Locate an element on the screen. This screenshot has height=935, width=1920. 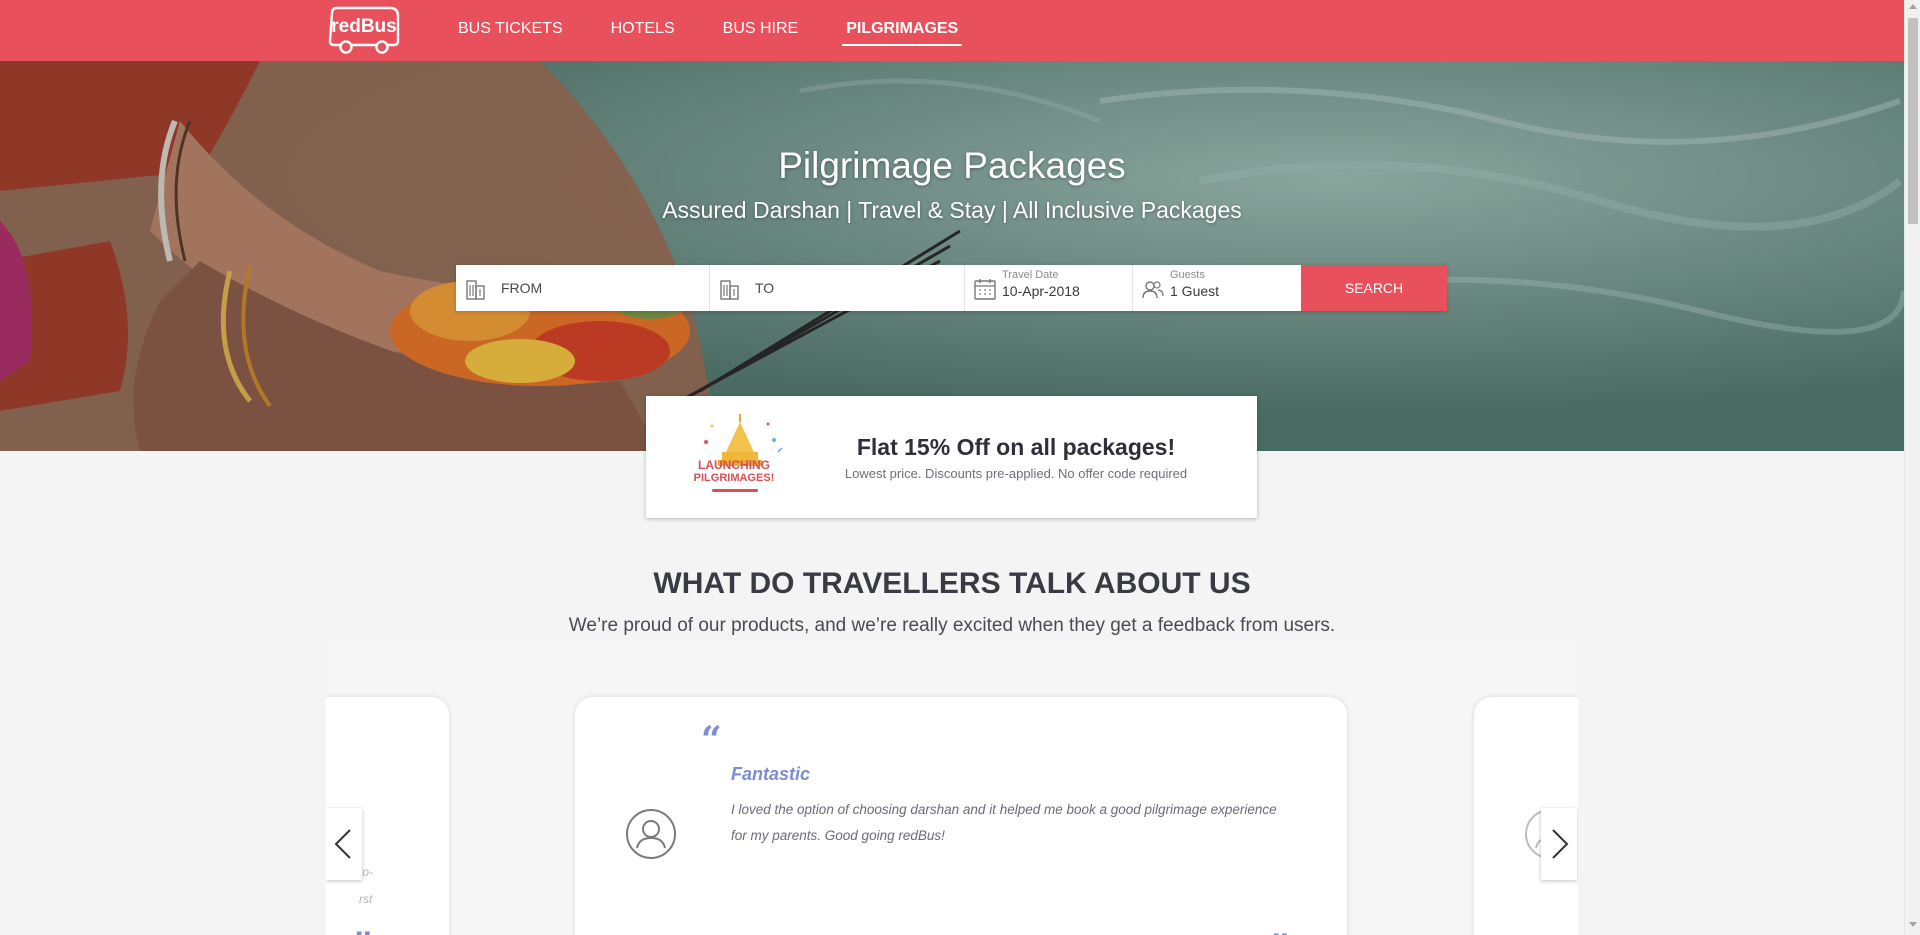
users-icon is located at coordinates (1153, 290).